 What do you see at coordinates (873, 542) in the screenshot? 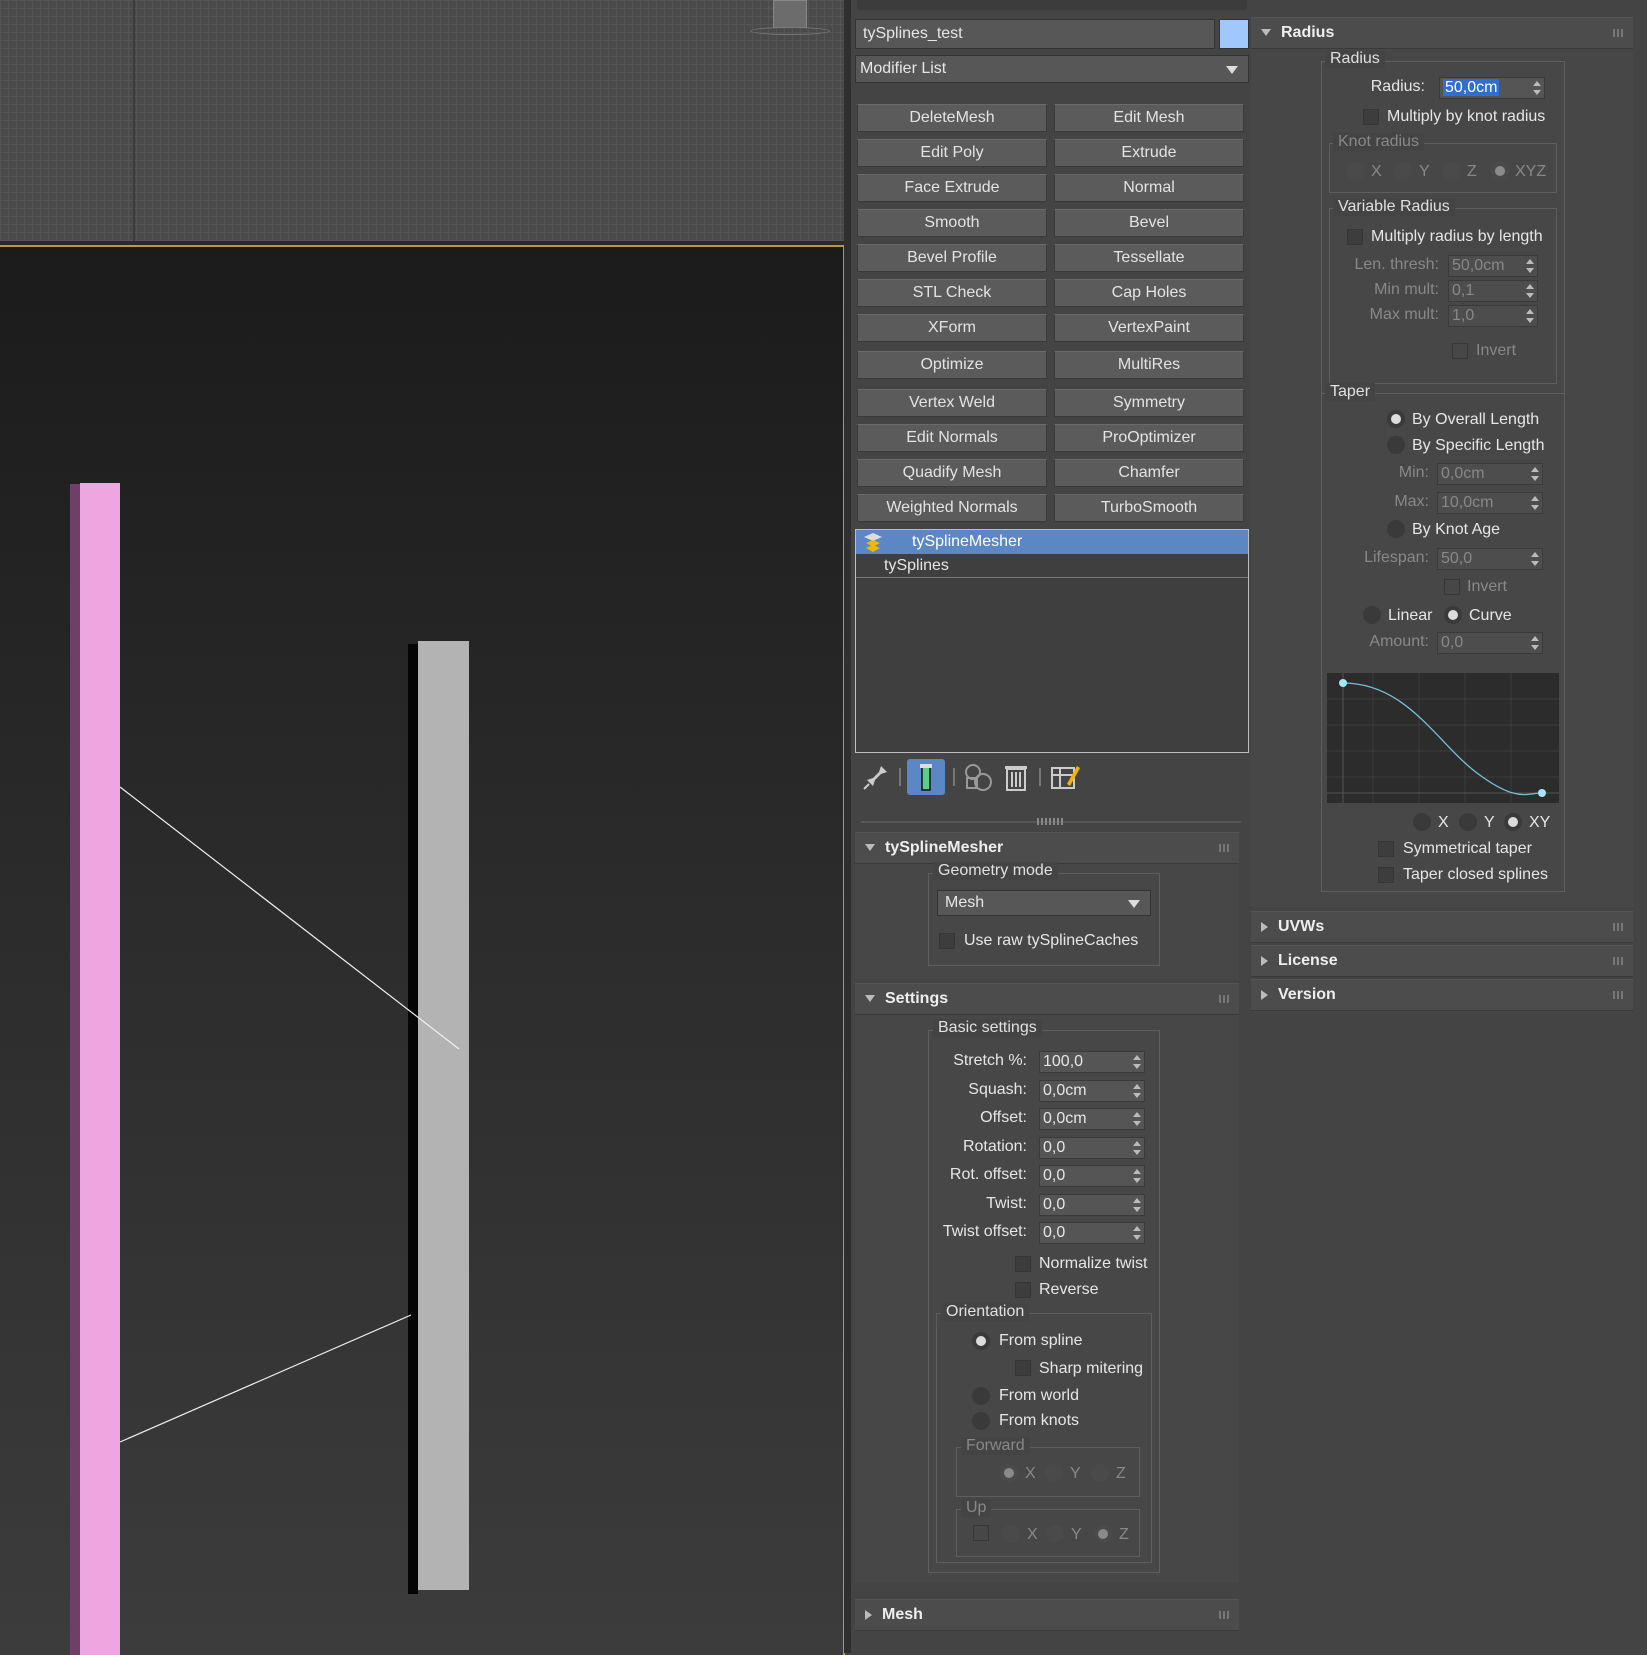
I see `modifier-on-icon` at bounding box center [873, 542].